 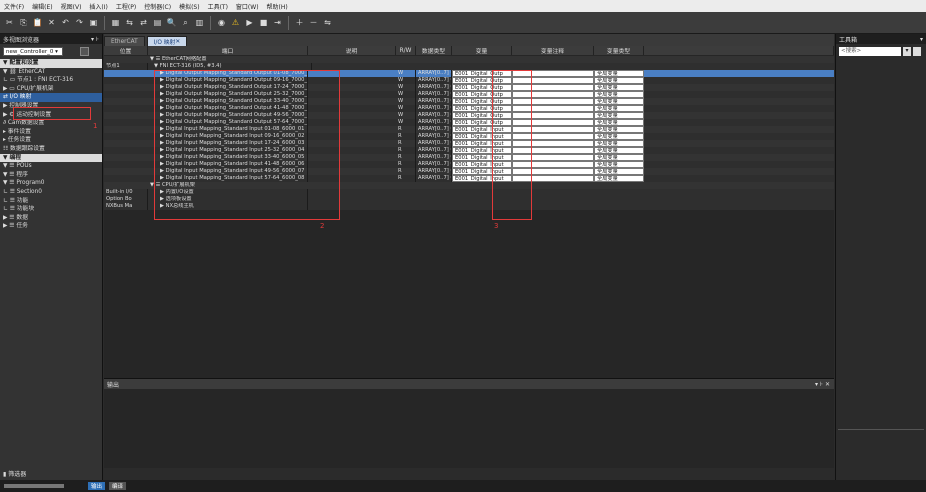 I want to click on menu-item: 窗口(W), so click(x=247, y=6).